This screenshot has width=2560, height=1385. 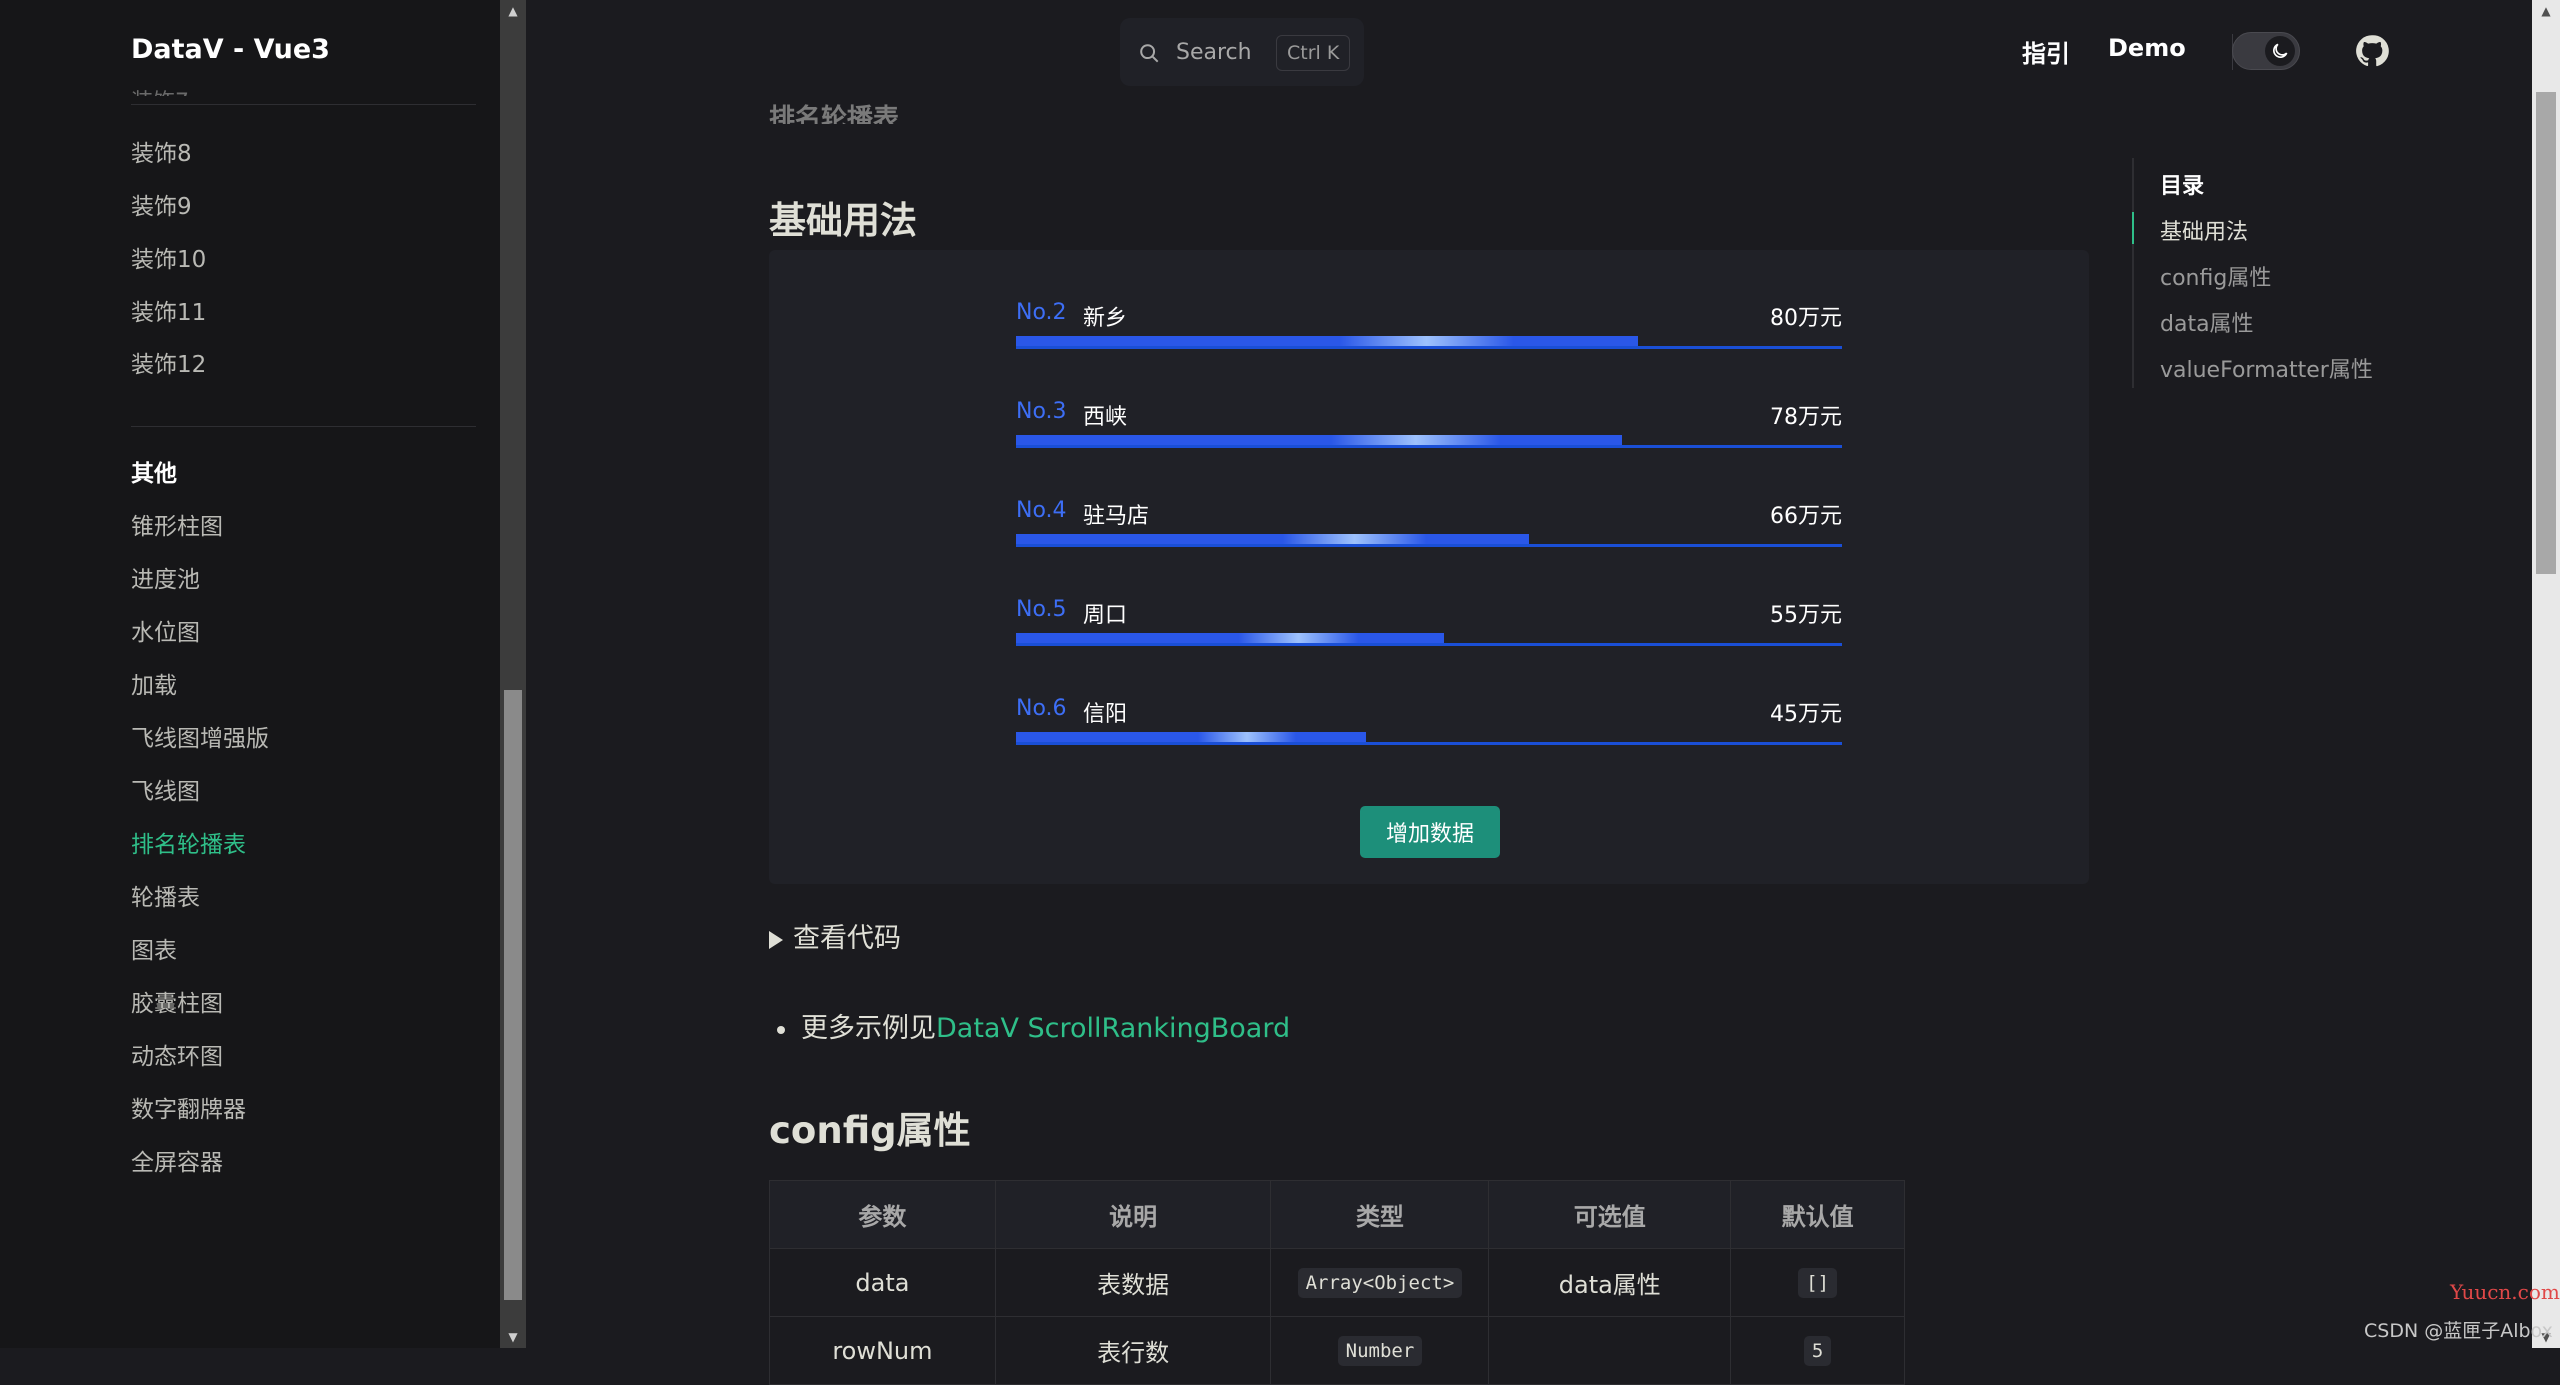 What do you see at coordinates (200, 736) in the screenshot?
I see `sidebar-item-flyline-plus: 飞线图增强版` at bounding box center [200, 736].